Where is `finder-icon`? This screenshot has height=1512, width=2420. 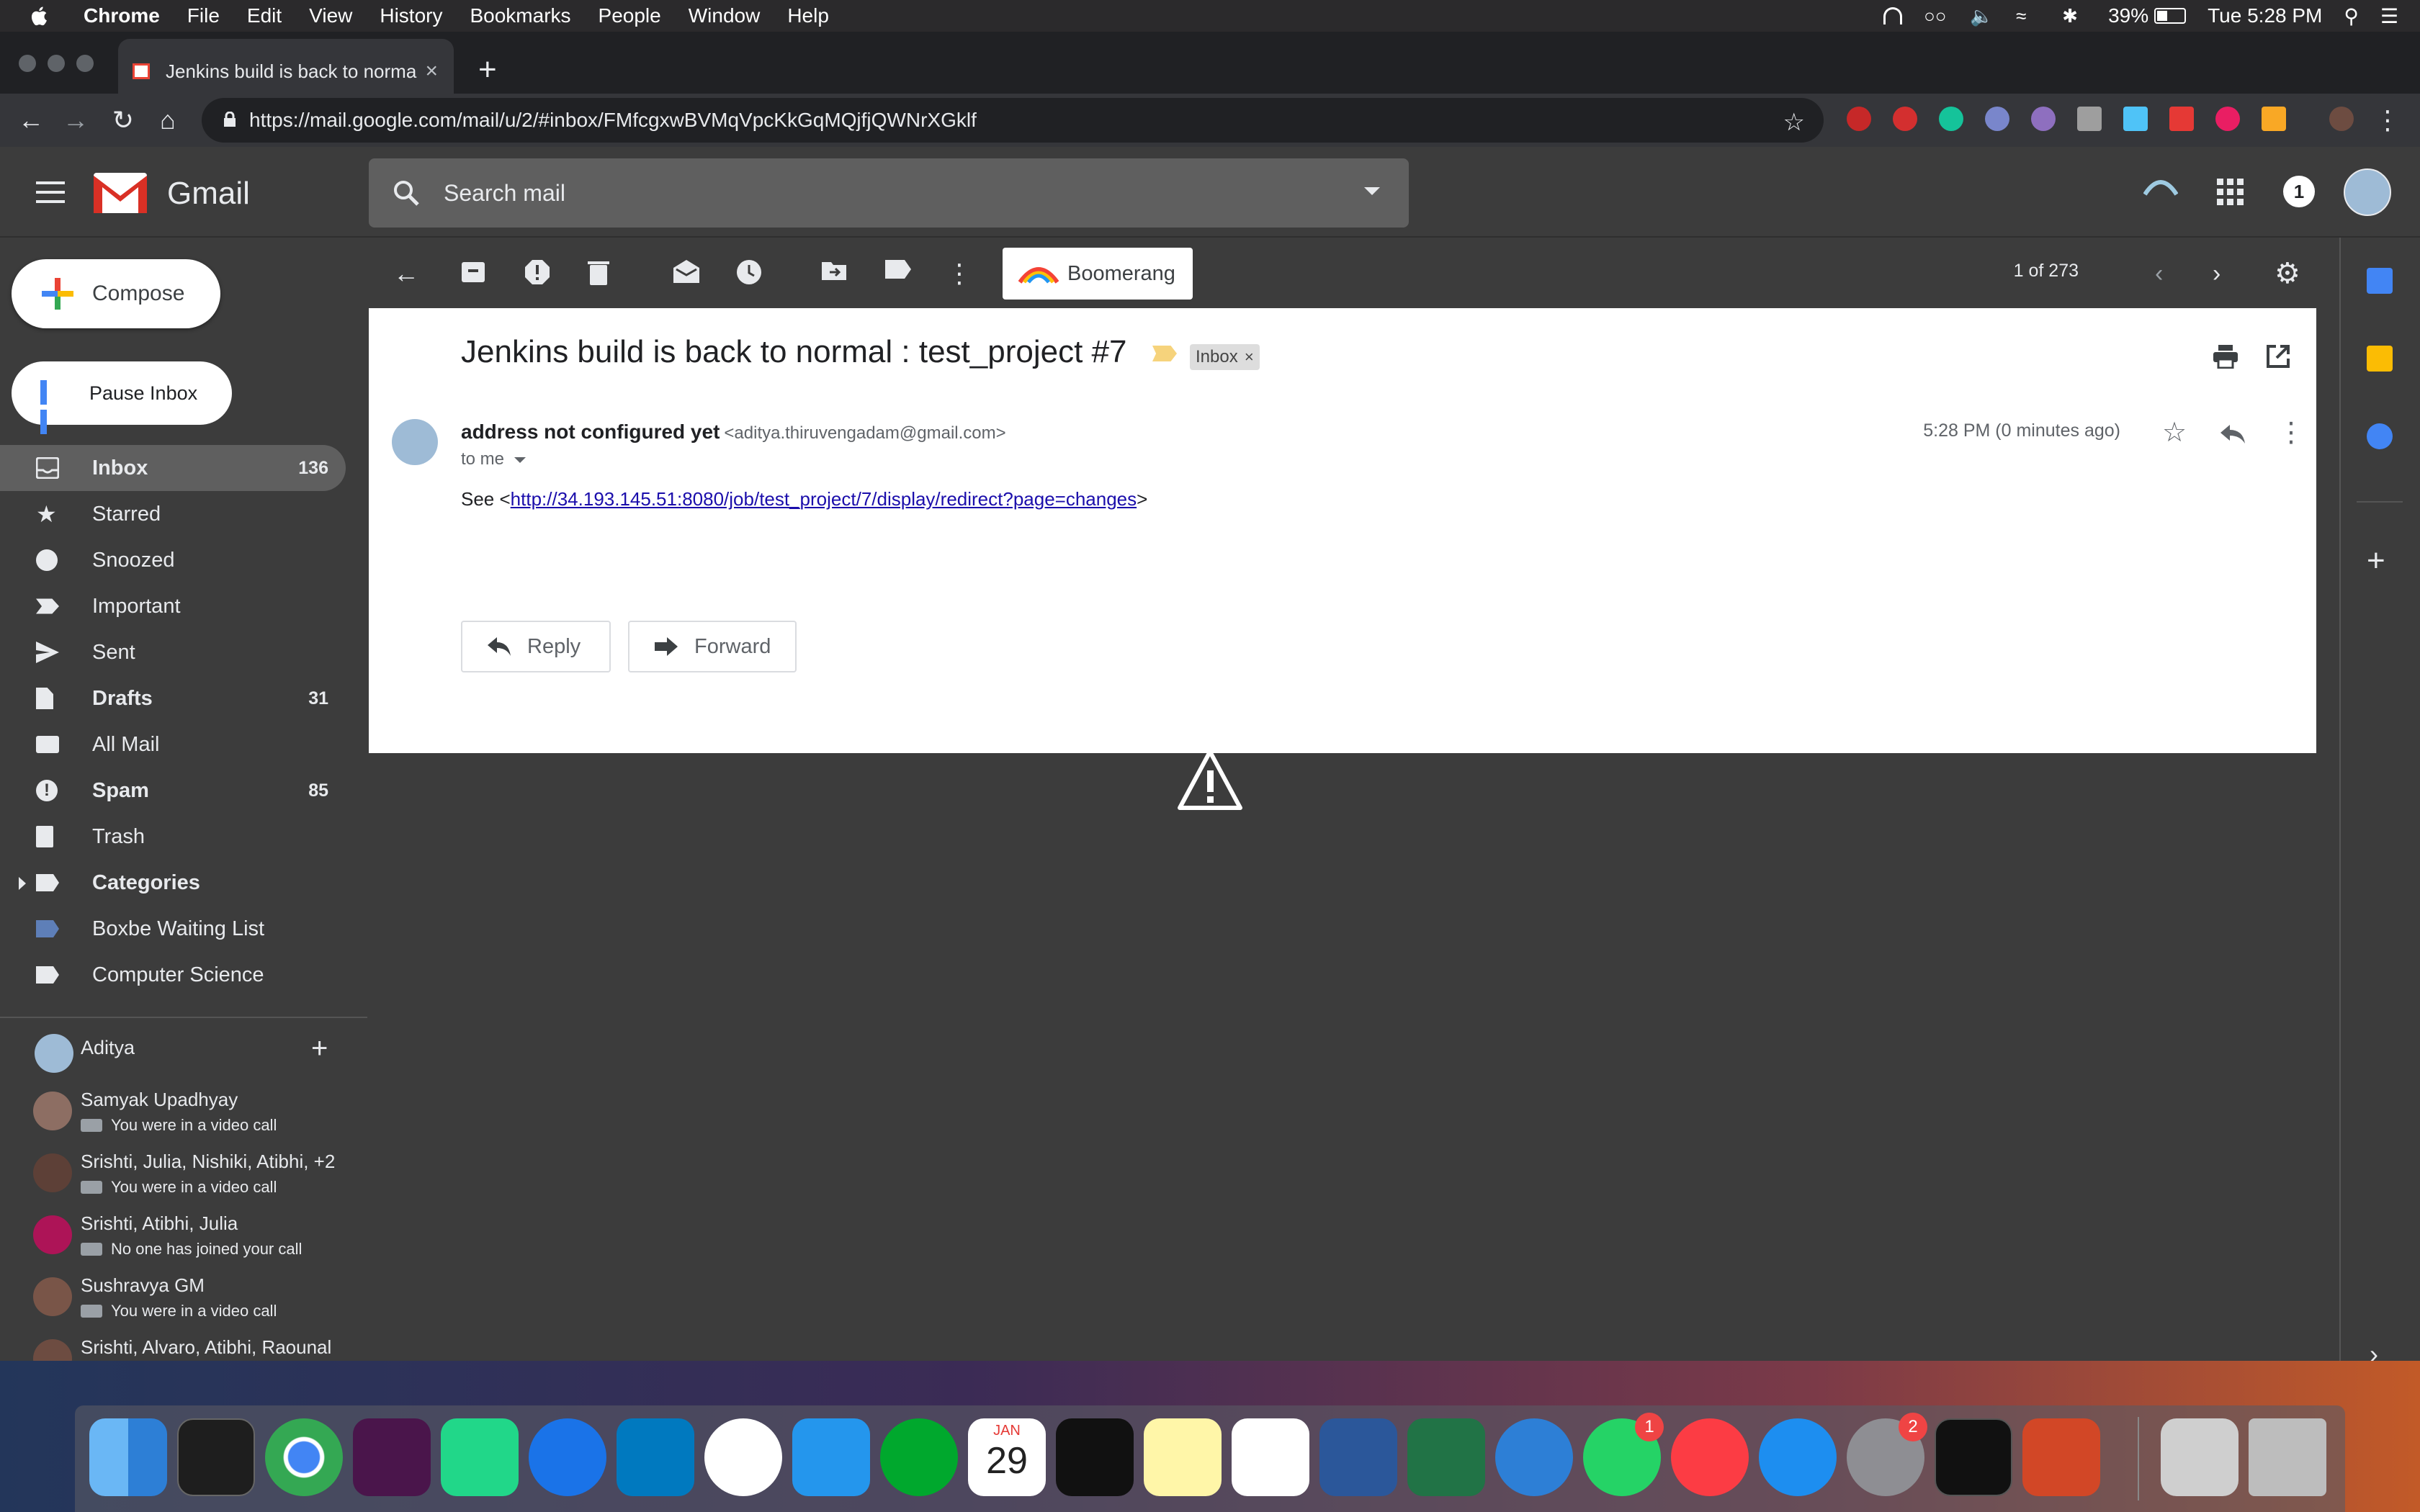 finder-icon is located at coordinates (128, 1457).